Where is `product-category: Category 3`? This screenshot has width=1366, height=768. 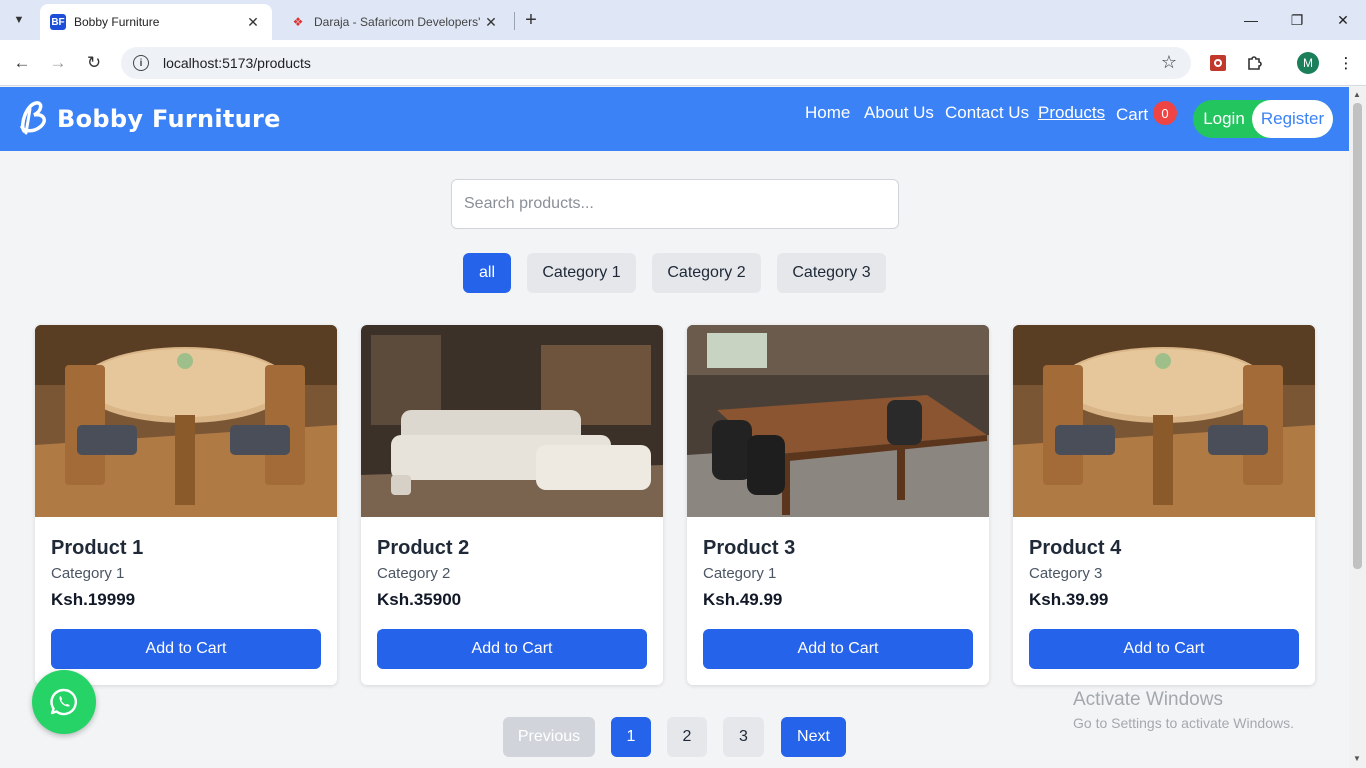
product-category: Category 3 is located at coordinates (1066, 573).